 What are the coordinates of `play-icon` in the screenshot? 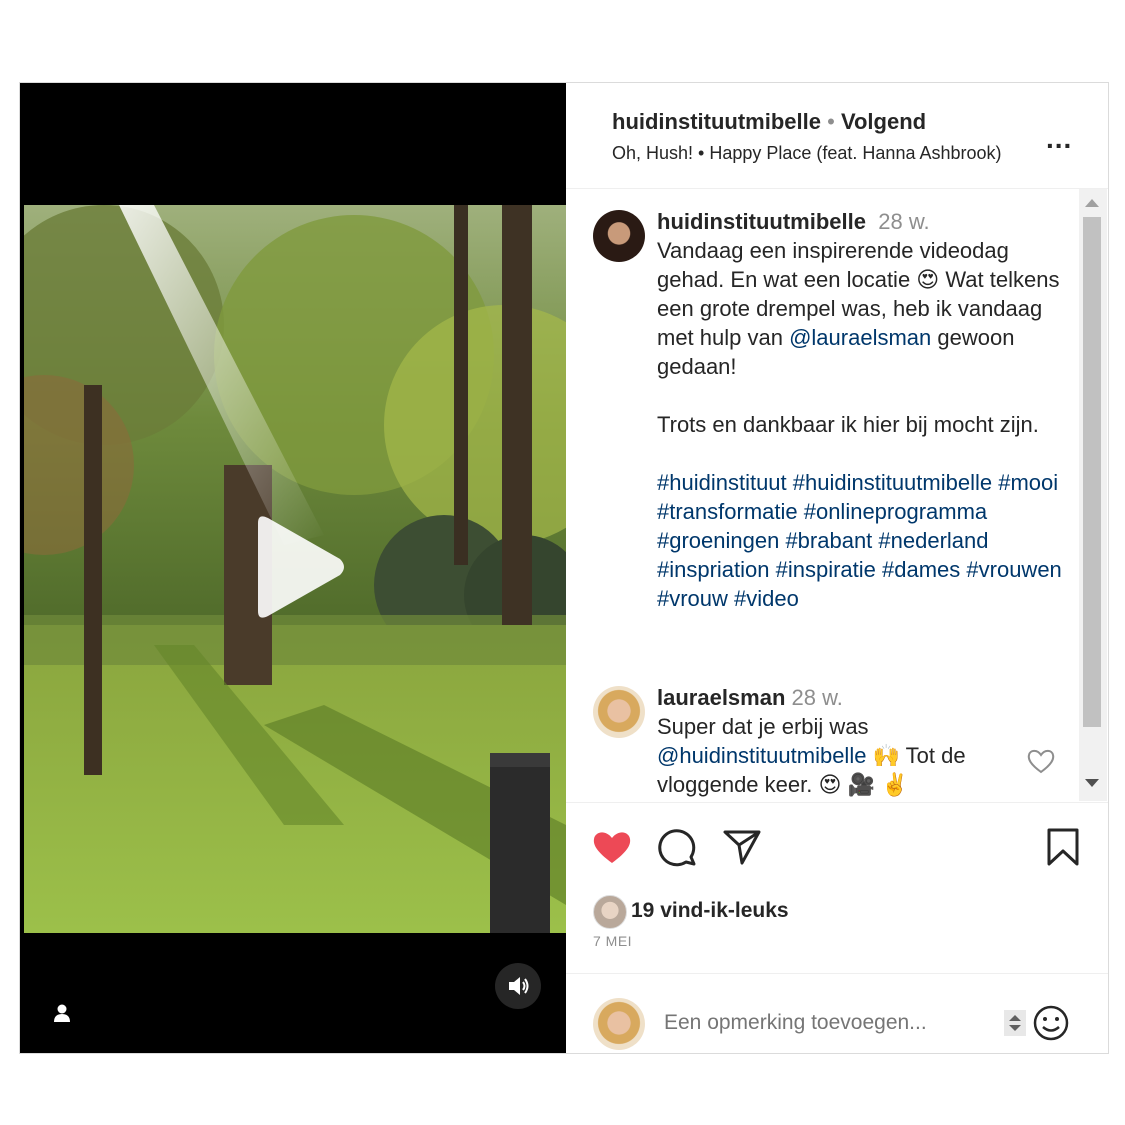 It's located at (298, 567).